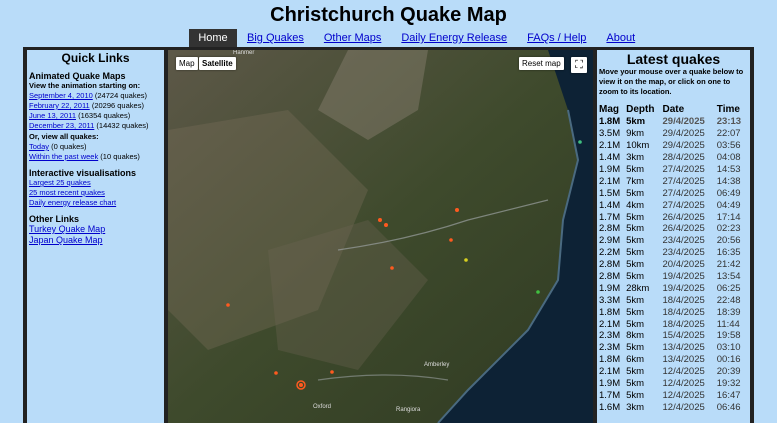  Describe the element at coordinates (673, 300) in the screenshot. I see `quake-row: 3.3M 5km 18/4/2025 22:48` at that location.